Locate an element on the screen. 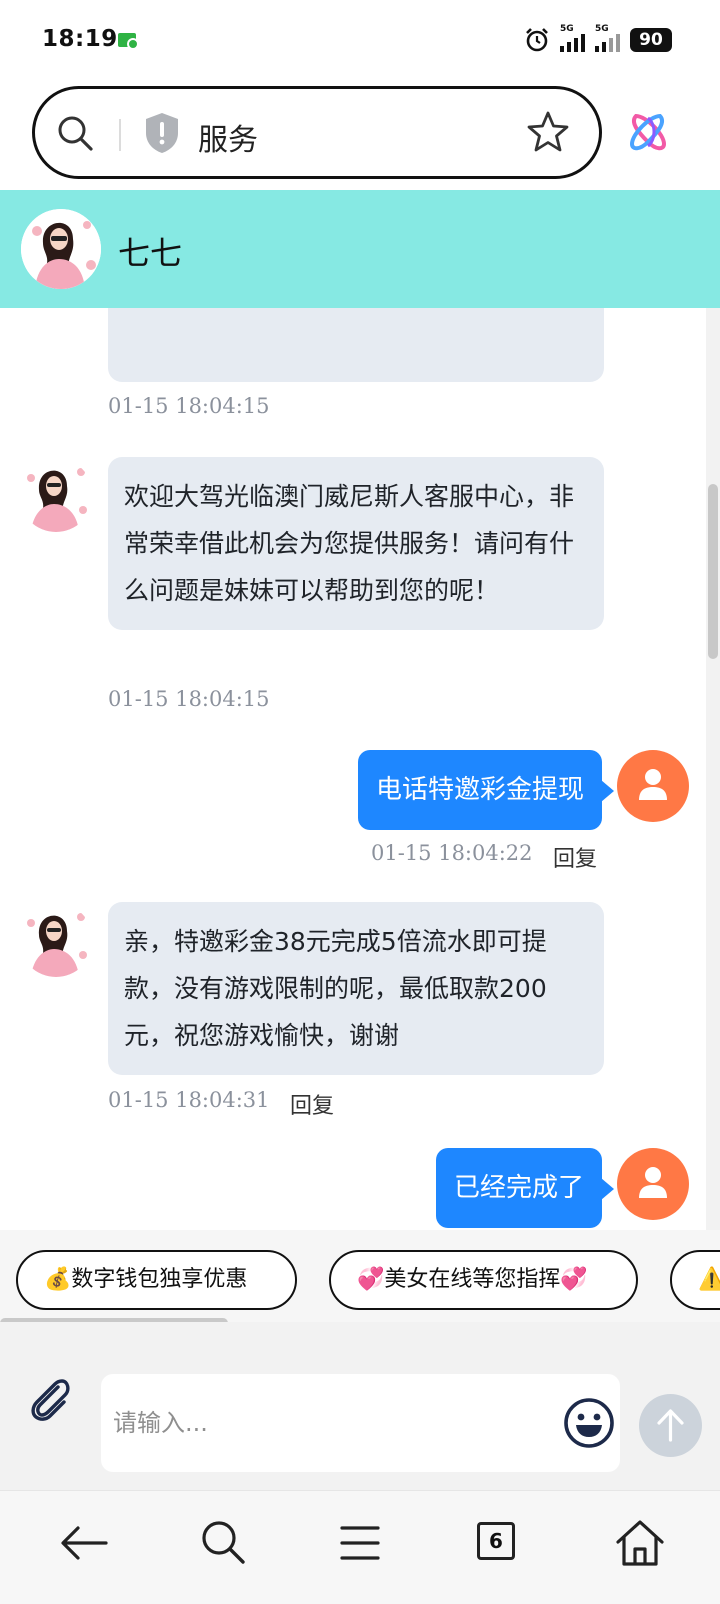  app-logo-icon is located at coordinates (648, 132).